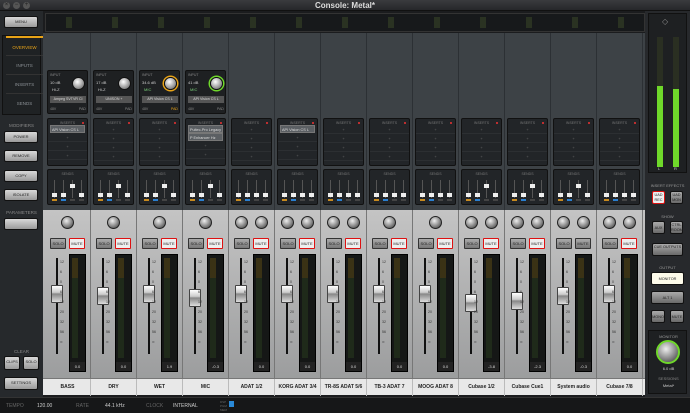 The width and height of the screenshot is (690, 413). Describe the element at coordinates (353, 222) in the screenshot. I see `pan-knob-right` at that location.